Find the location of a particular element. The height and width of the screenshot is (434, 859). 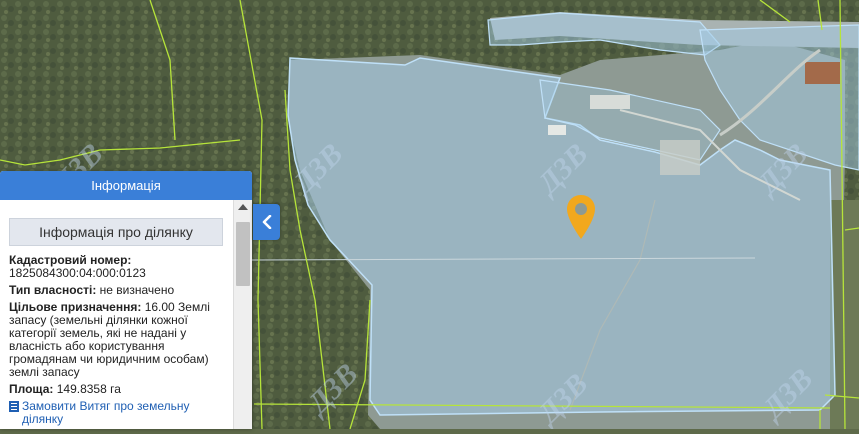

scroll-thumb is located at coordinates (243, 254).